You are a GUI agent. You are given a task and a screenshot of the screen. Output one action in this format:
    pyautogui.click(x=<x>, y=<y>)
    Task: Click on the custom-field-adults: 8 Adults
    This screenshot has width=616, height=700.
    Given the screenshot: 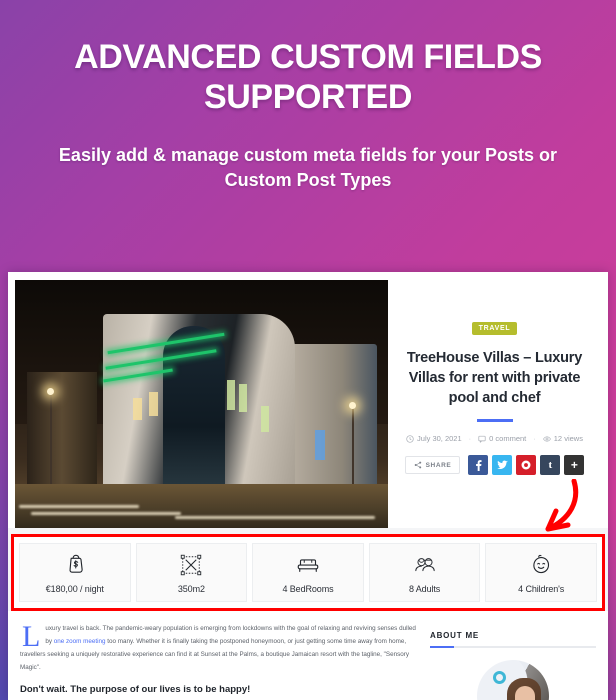 What is the action you would take?
    pyautogui.click(x=424, y=572)
    